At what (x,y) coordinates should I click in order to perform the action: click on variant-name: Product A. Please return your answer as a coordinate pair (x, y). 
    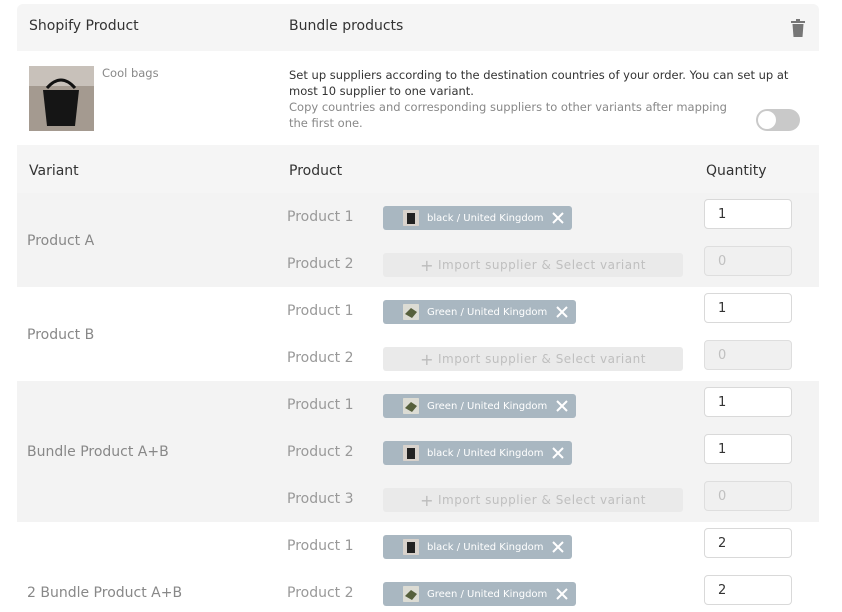
    Looking at the image, I should click on (61, 241).